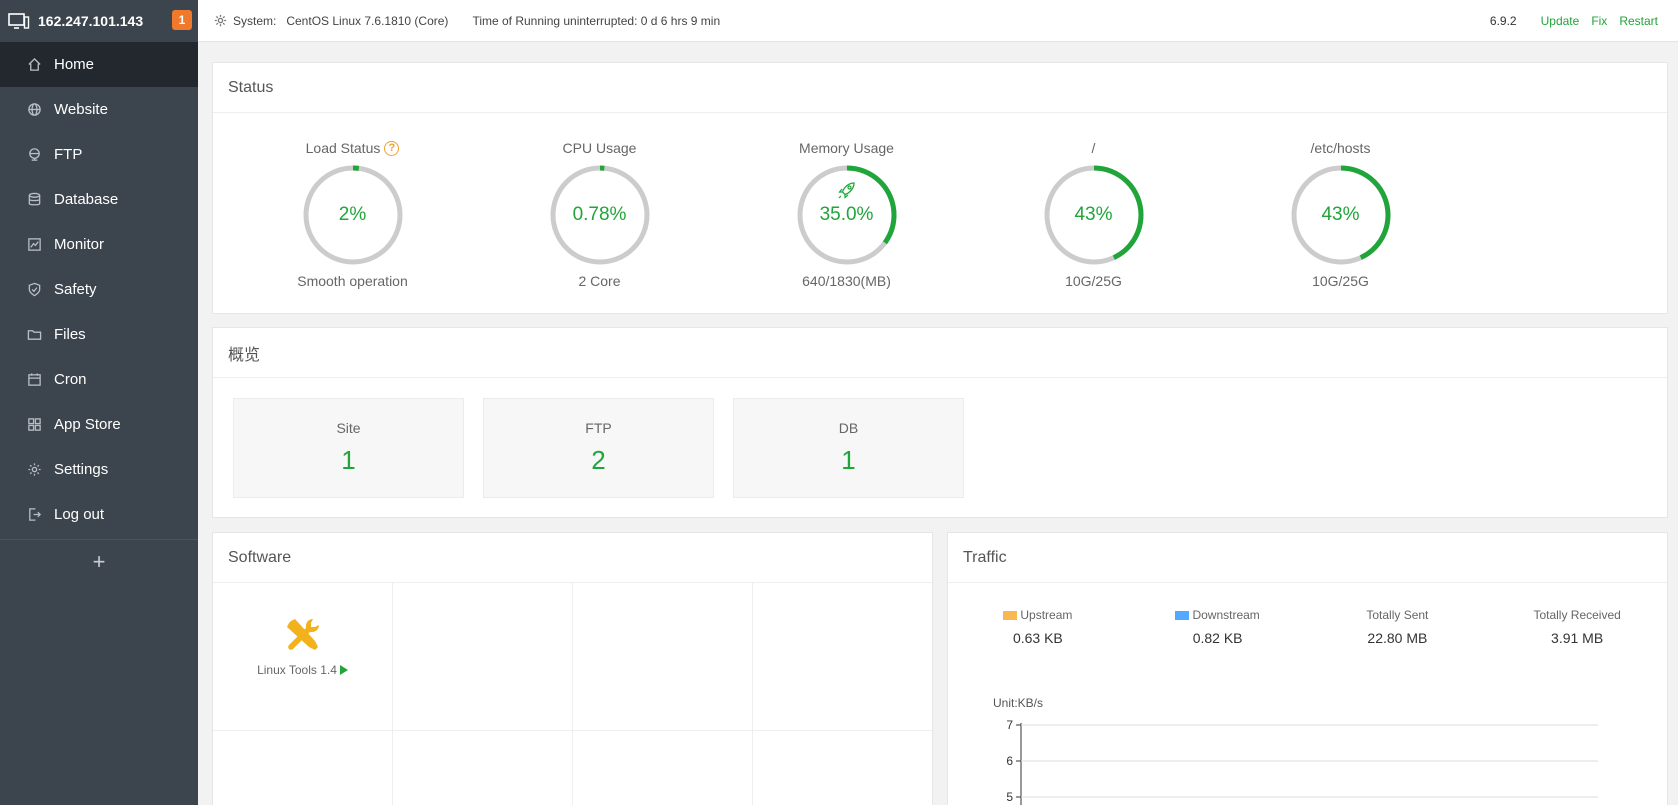 The image size is (1678, 805). I want to click on traffic-stat-label: Totally Received, so click(1577, 615).